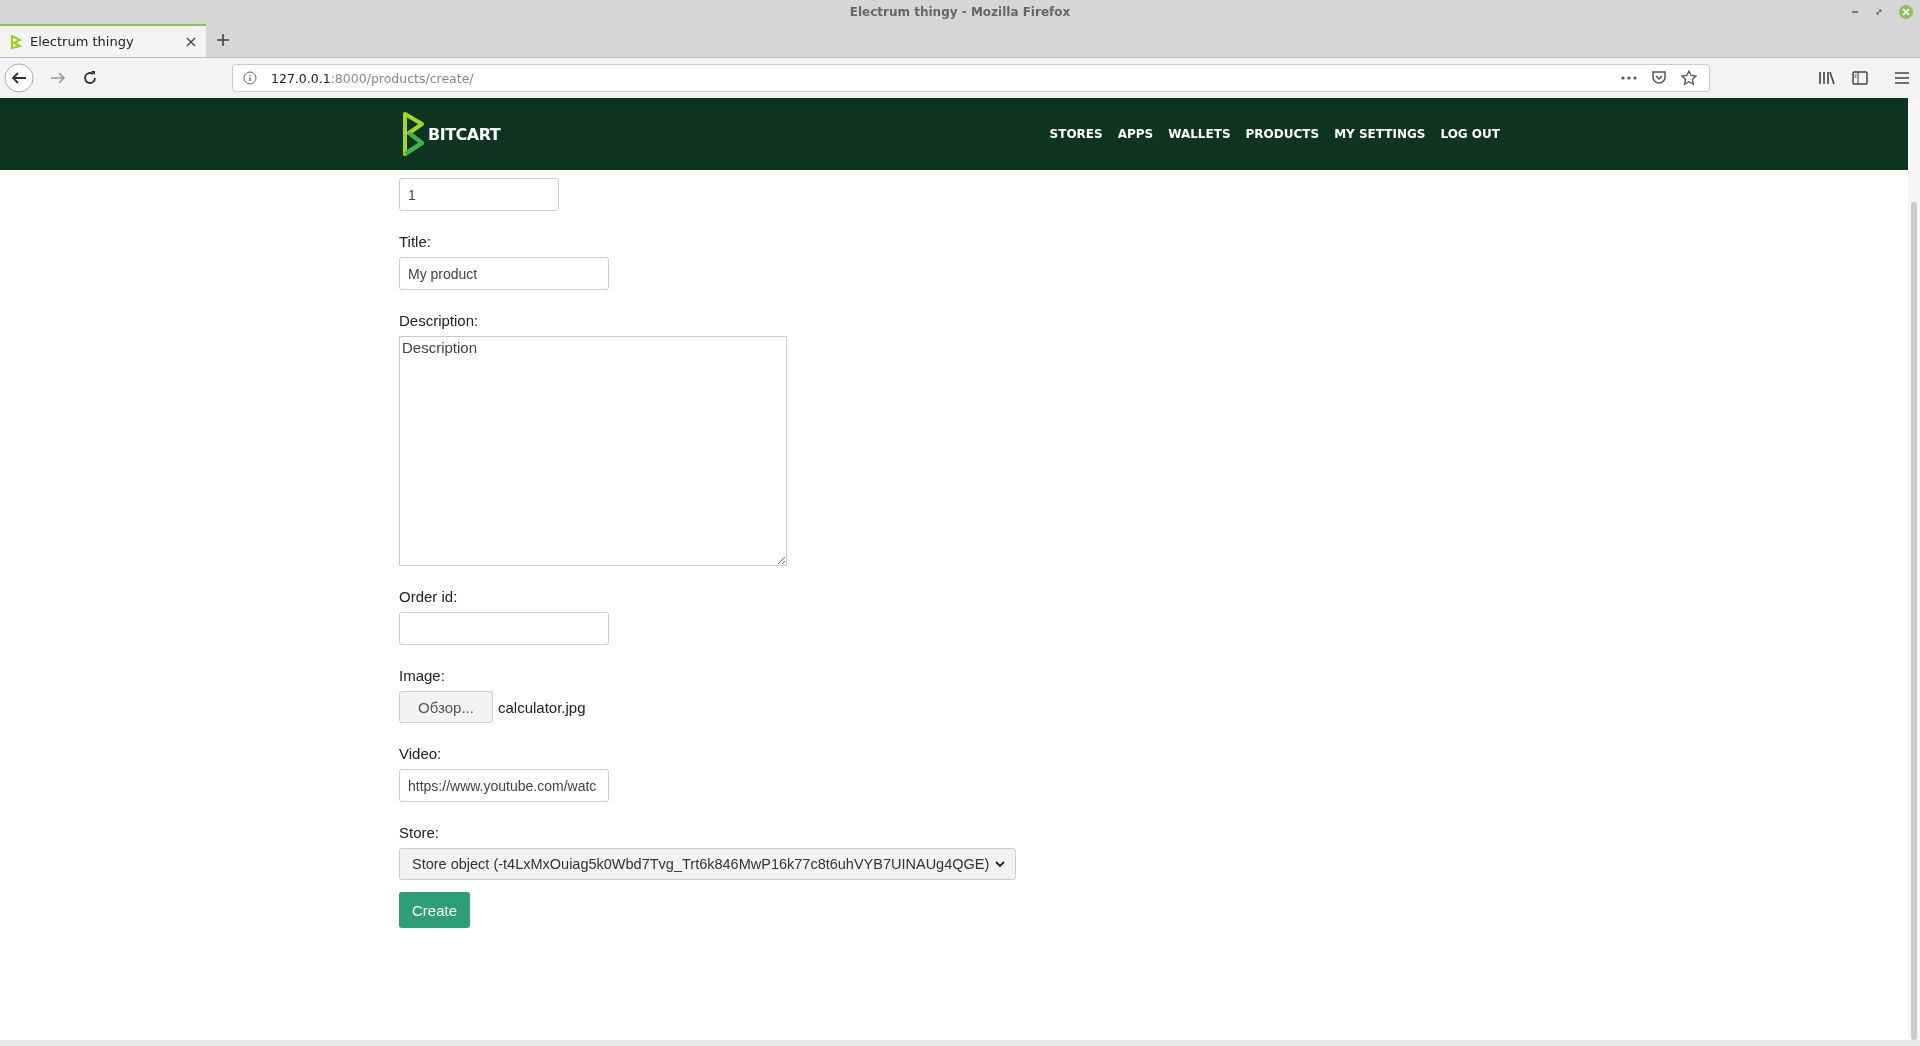  Describe the element at coordinates (420, 753) in the screenshot. I see `field-label: Video:` at that location.